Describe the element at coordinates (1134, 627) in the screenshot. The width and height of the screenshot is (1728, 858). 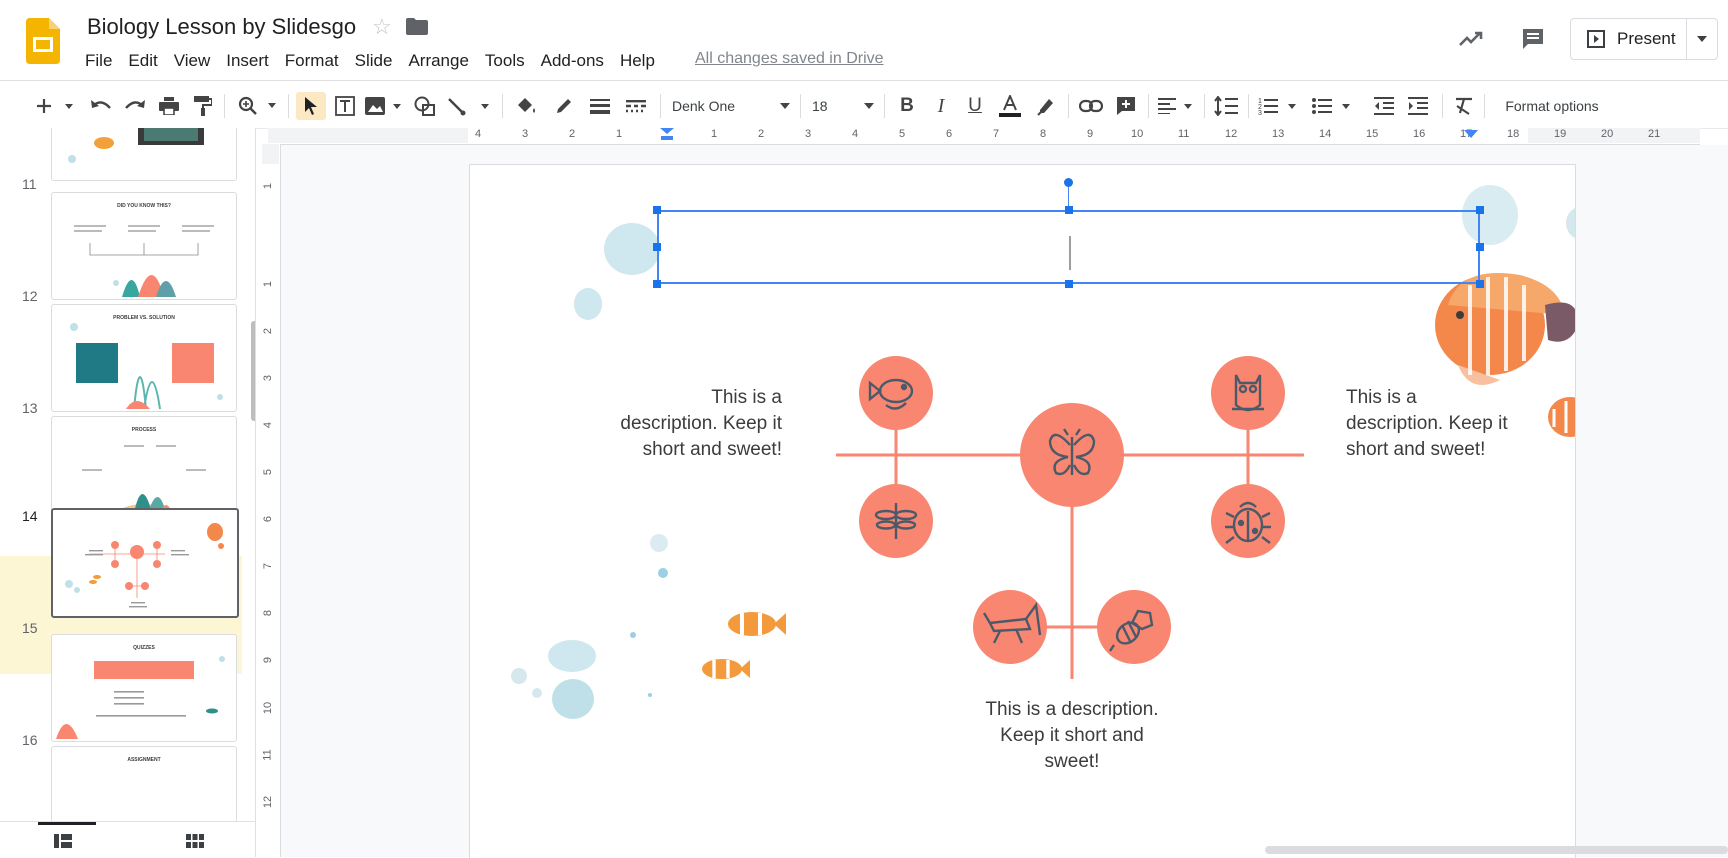
I see `bee-node` at that location.